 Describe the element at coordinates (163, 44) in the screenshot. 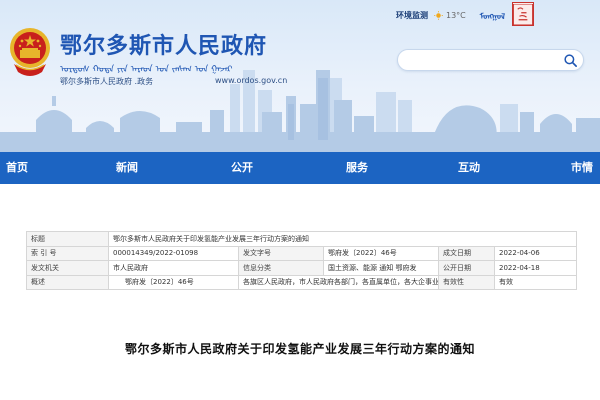

I see `site-title: 鄂尔多斯市人民政府` at that location.